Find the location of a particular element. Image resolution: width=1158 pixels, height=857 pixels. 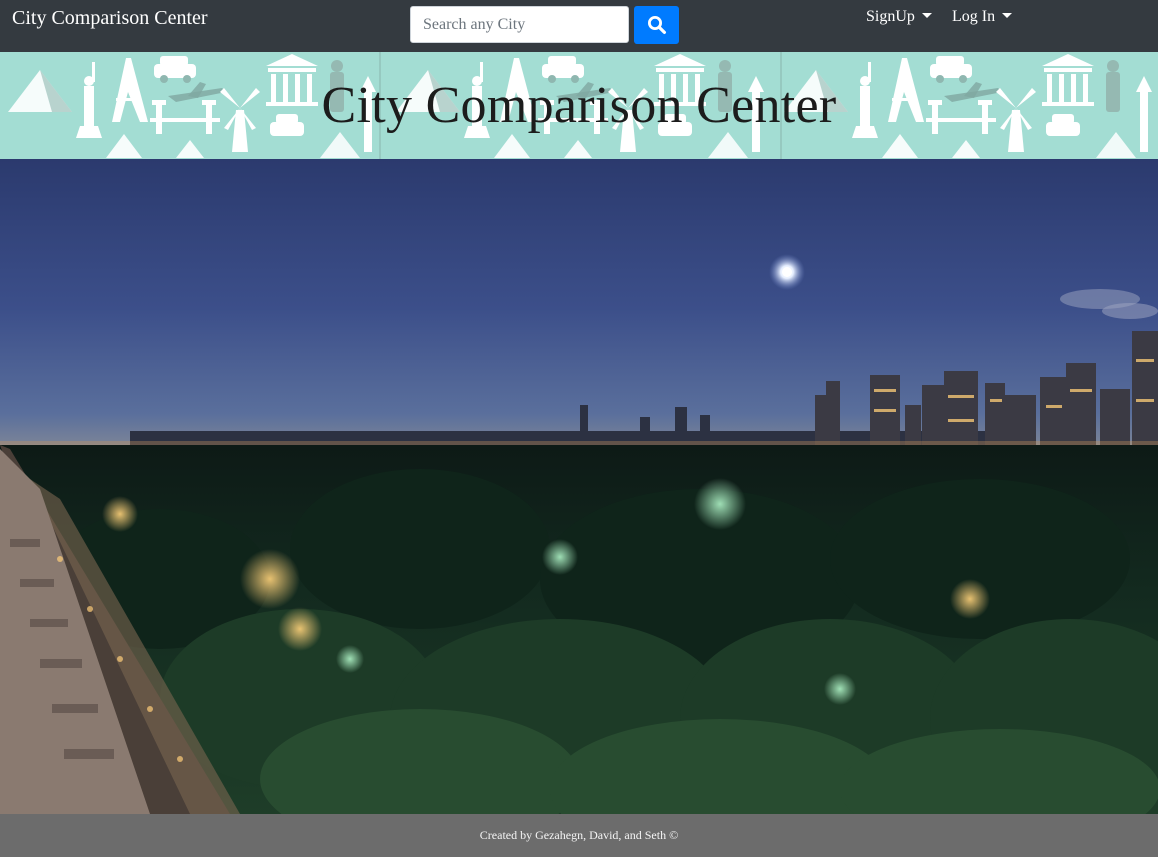

title-banner: City Comparison Center is located at coordinates (579, 105).